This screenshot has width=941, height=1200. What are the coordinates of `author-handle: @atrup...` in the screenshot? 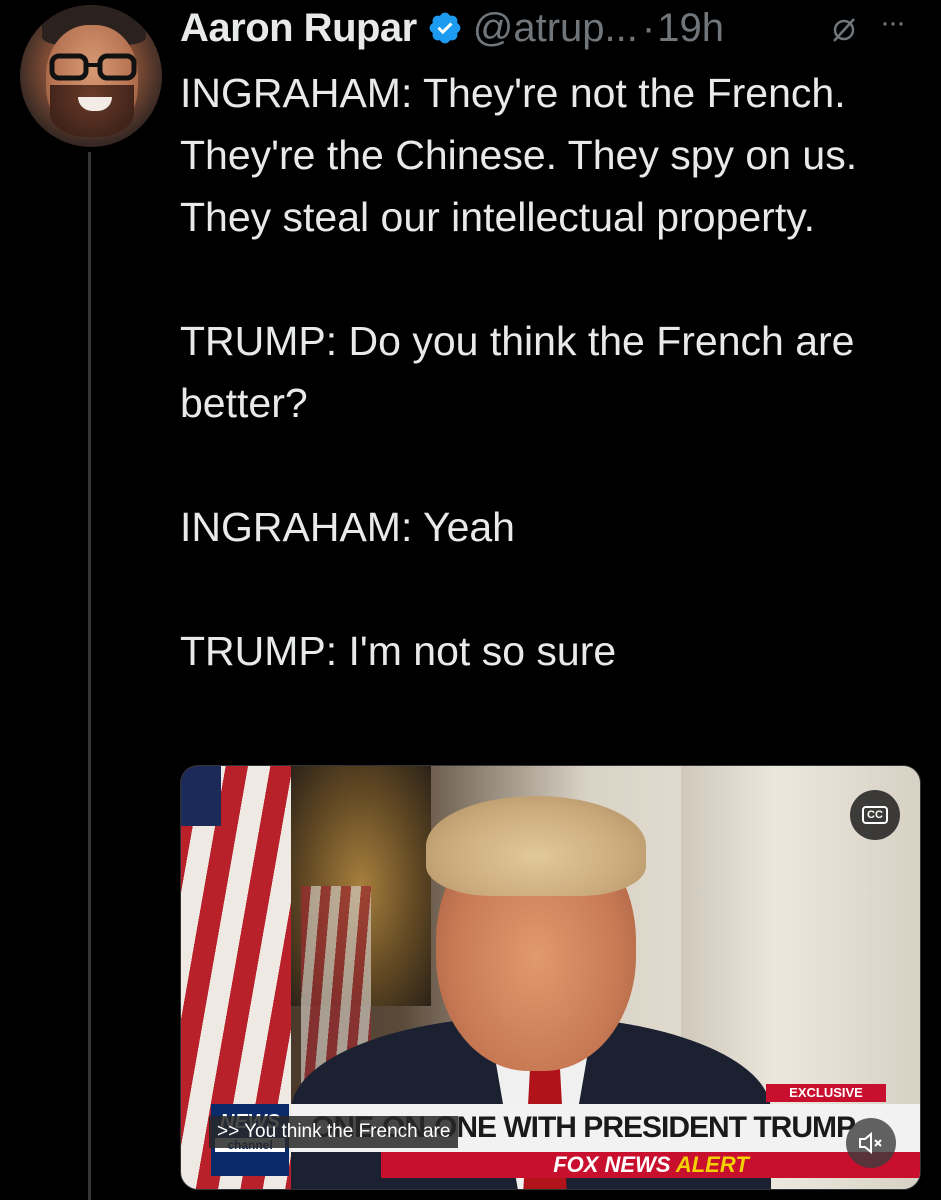 It's located at (555, 28).